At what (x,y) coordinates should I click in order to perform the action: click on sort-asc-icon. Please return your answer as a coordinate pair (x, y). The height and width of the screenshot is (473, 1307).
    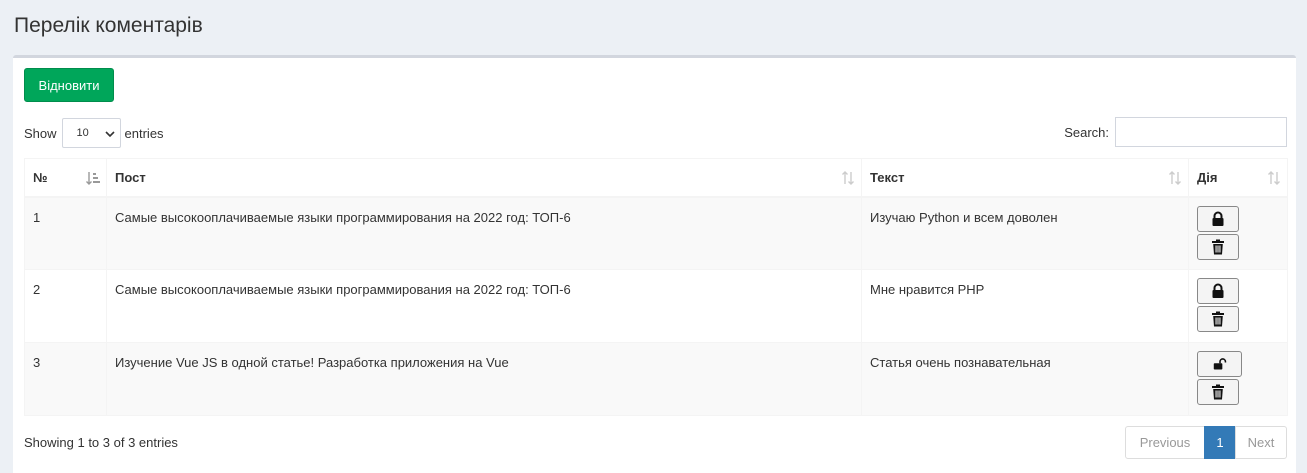
    Looking at the image, I should click on (93, 178).